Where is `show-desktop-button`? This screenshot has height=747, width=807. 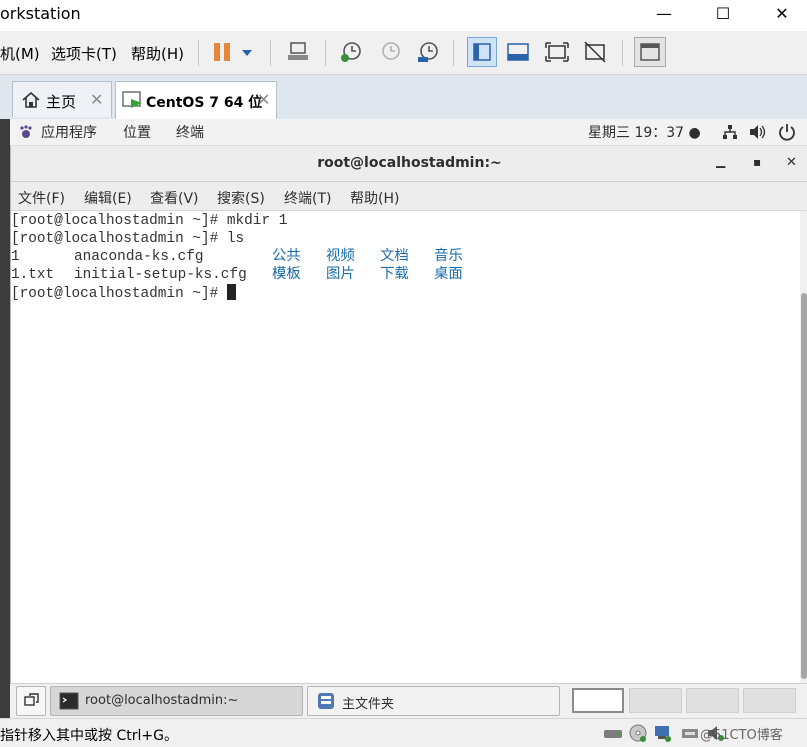 show-desktop-button is located at coordinates (31, 701).